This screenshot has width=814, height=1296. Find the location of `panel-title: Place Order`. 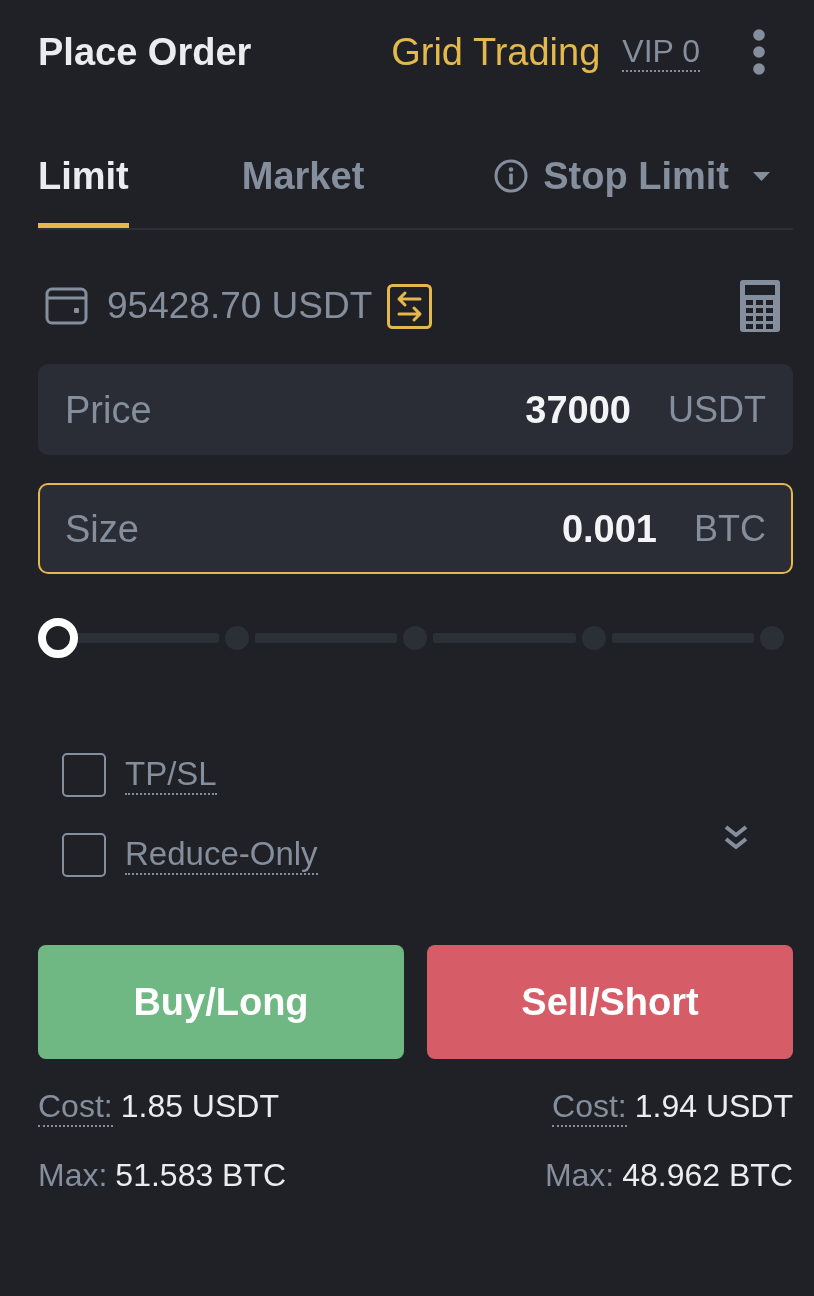

panel-title: Place Order is located at coordinates (145, 52).